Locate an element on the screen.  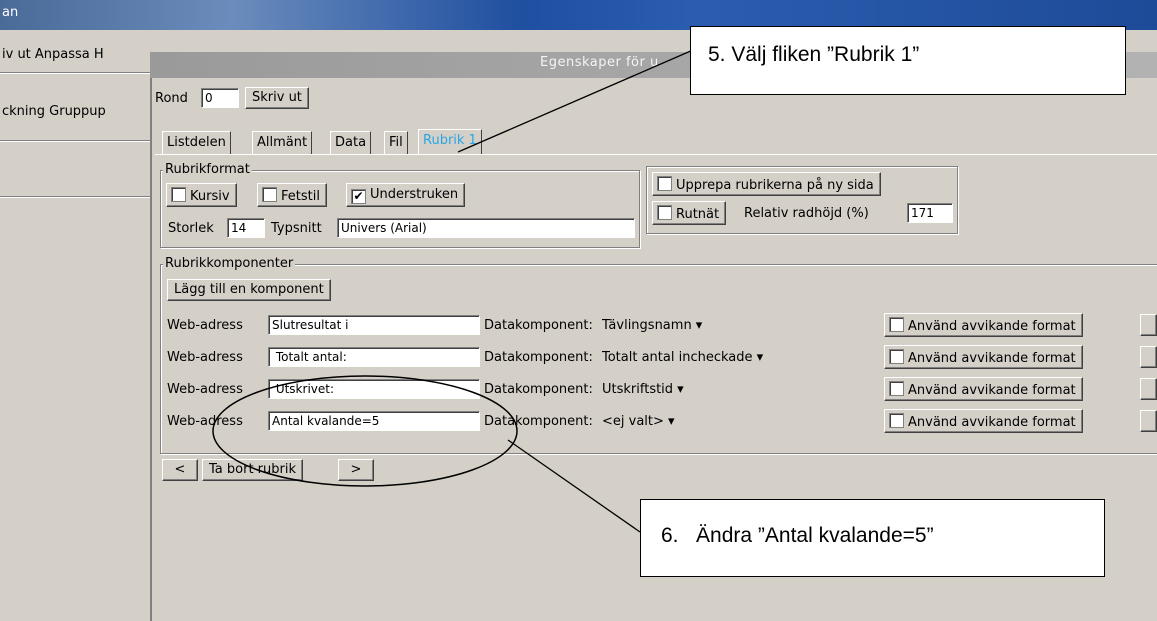
callout-5-pointer is located at coordinates (575, 101).